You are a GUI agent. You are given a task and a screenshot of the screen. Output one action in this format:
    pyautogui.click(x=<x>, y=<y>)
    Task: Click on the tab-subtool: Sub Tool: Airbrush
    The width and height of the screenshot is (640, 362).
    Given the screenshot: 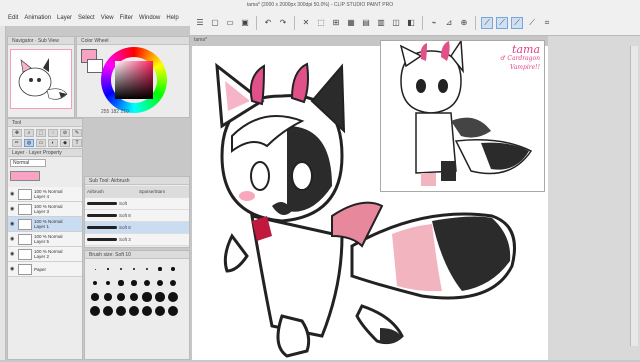 What is the action you would take?
    pyautogui.click(x=137, y=181)
    